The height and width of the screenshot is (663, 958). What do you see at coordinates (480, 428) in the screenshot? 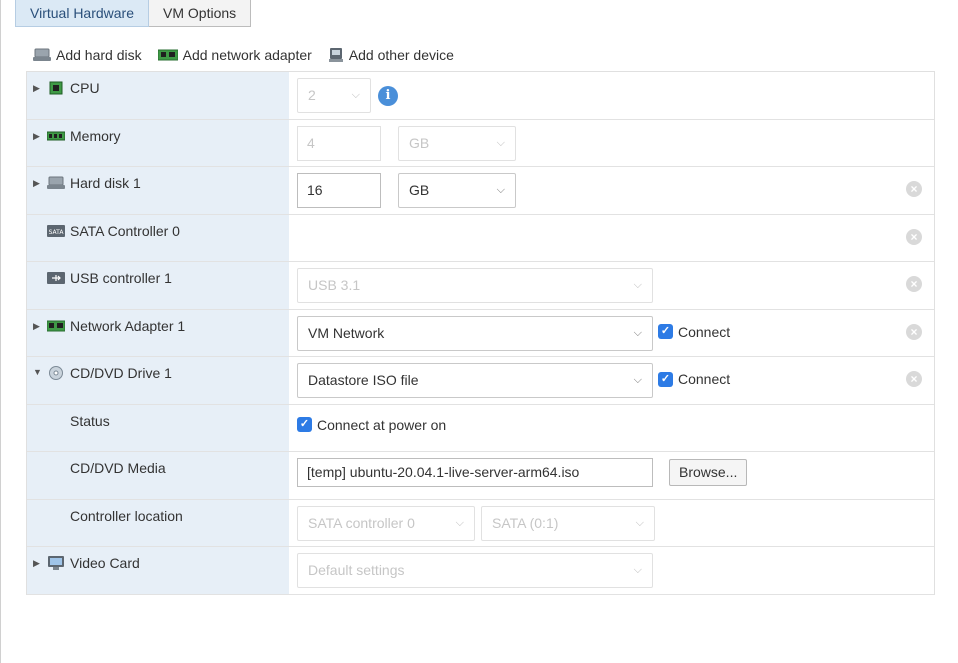
I see `status-row: Status ✓ Connect at power on` at bounding box center [480, 428].